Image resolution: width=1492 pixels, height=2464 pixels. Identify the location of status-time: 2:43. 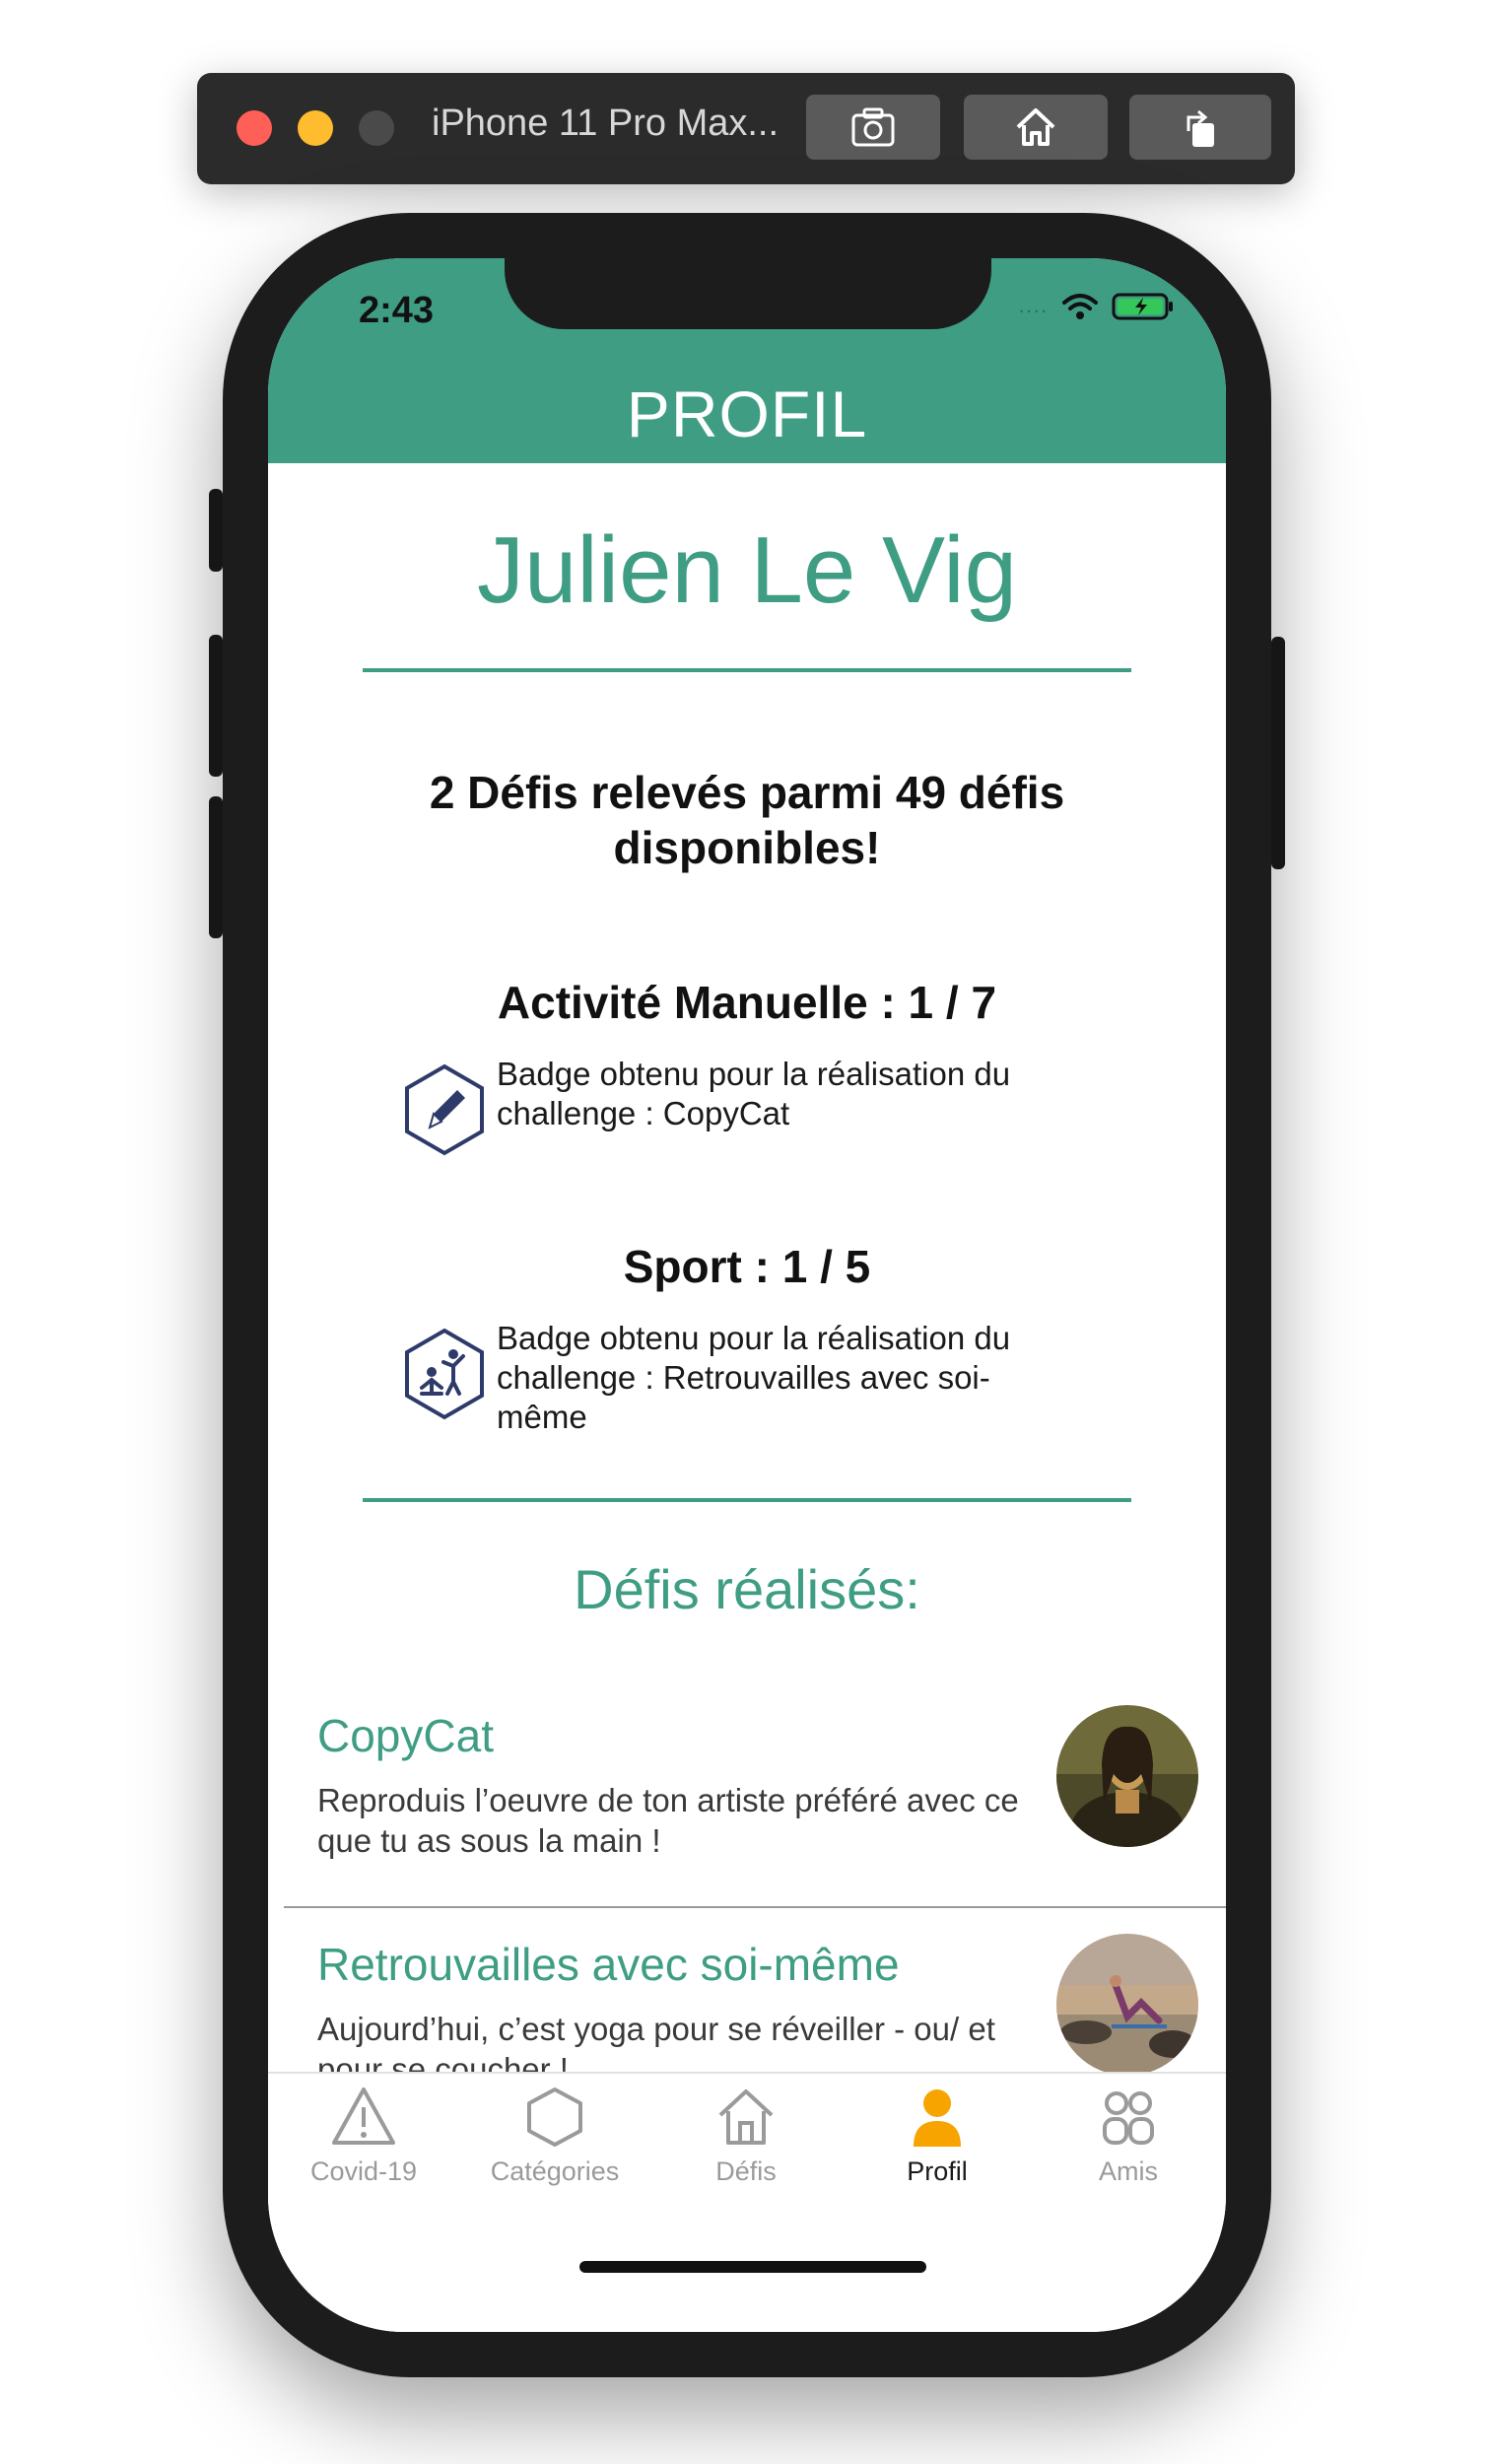
(397, 310).